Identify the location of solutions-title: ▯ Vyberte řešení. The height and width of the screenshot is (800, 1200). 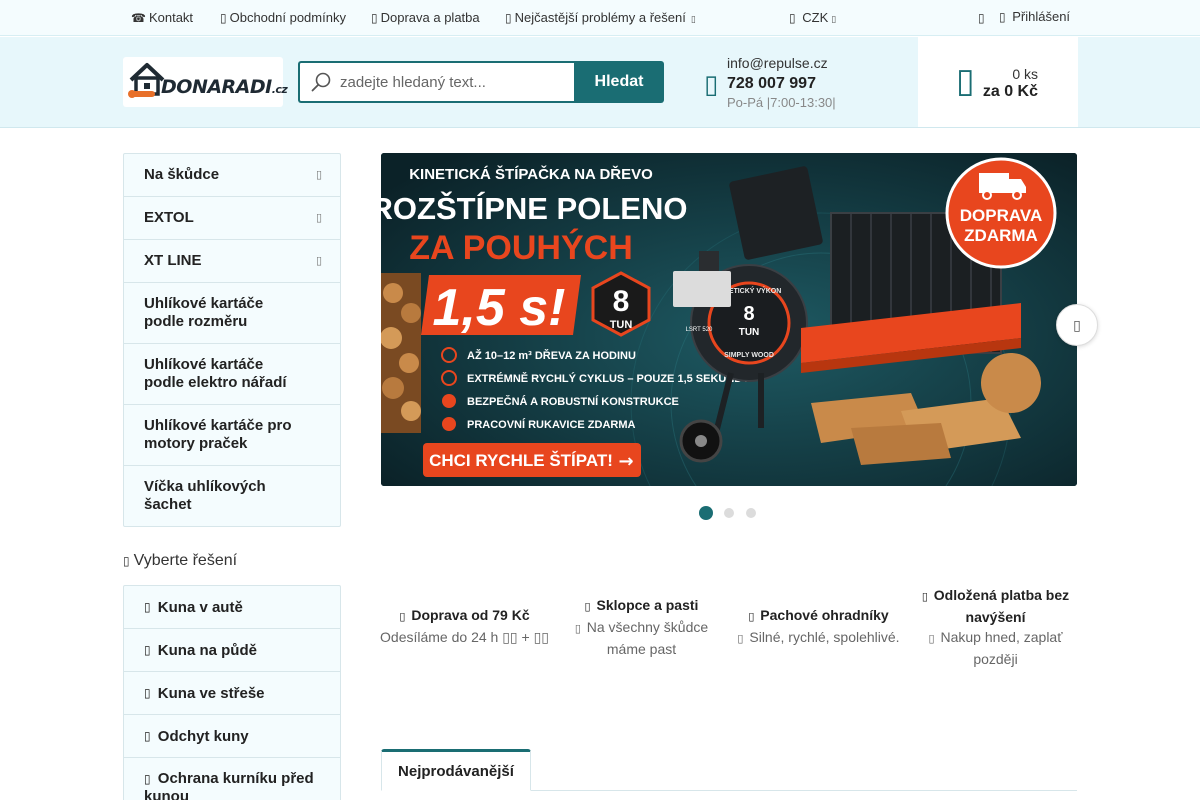
(180, 560).